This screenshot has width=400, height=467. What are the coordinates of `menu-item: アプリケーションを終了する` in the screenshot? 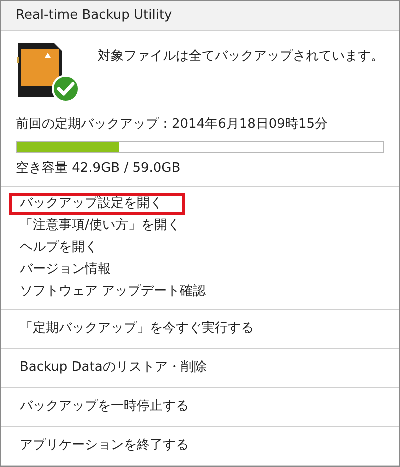 It's located at (200, 446).